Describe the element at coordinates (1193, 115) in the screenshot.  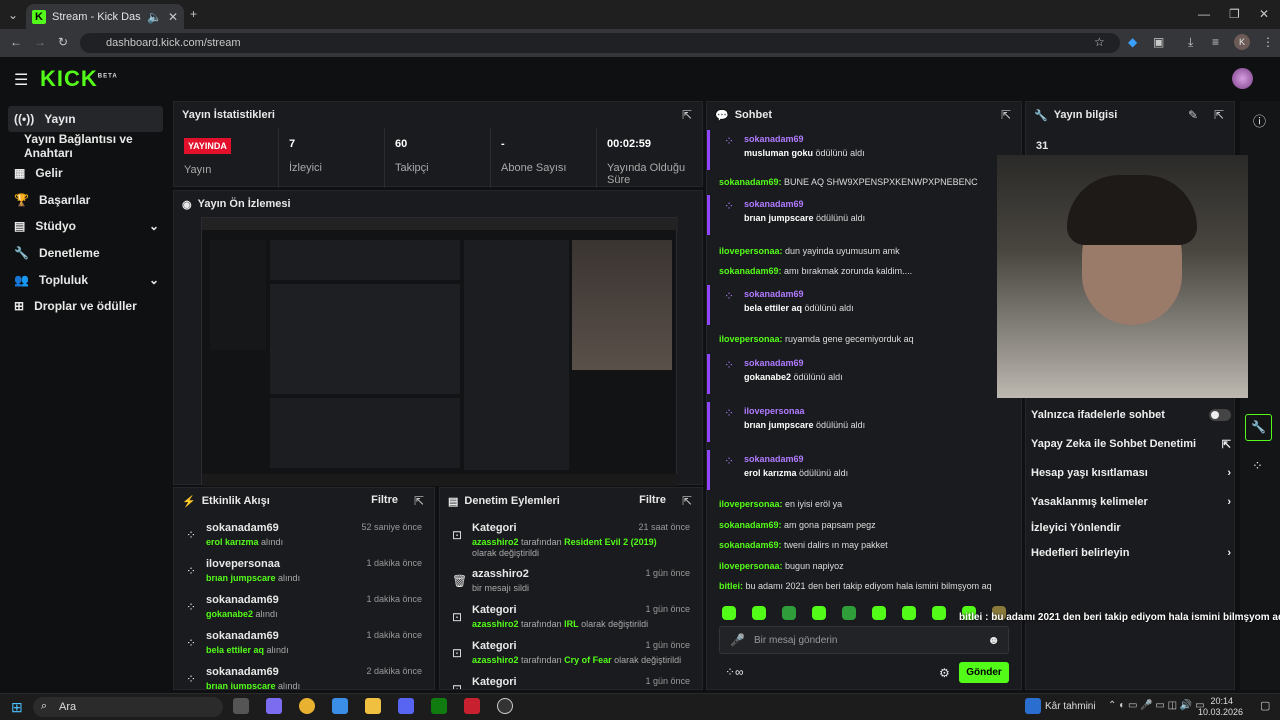
I see `edit-pencil-icon: ✎` at that location.